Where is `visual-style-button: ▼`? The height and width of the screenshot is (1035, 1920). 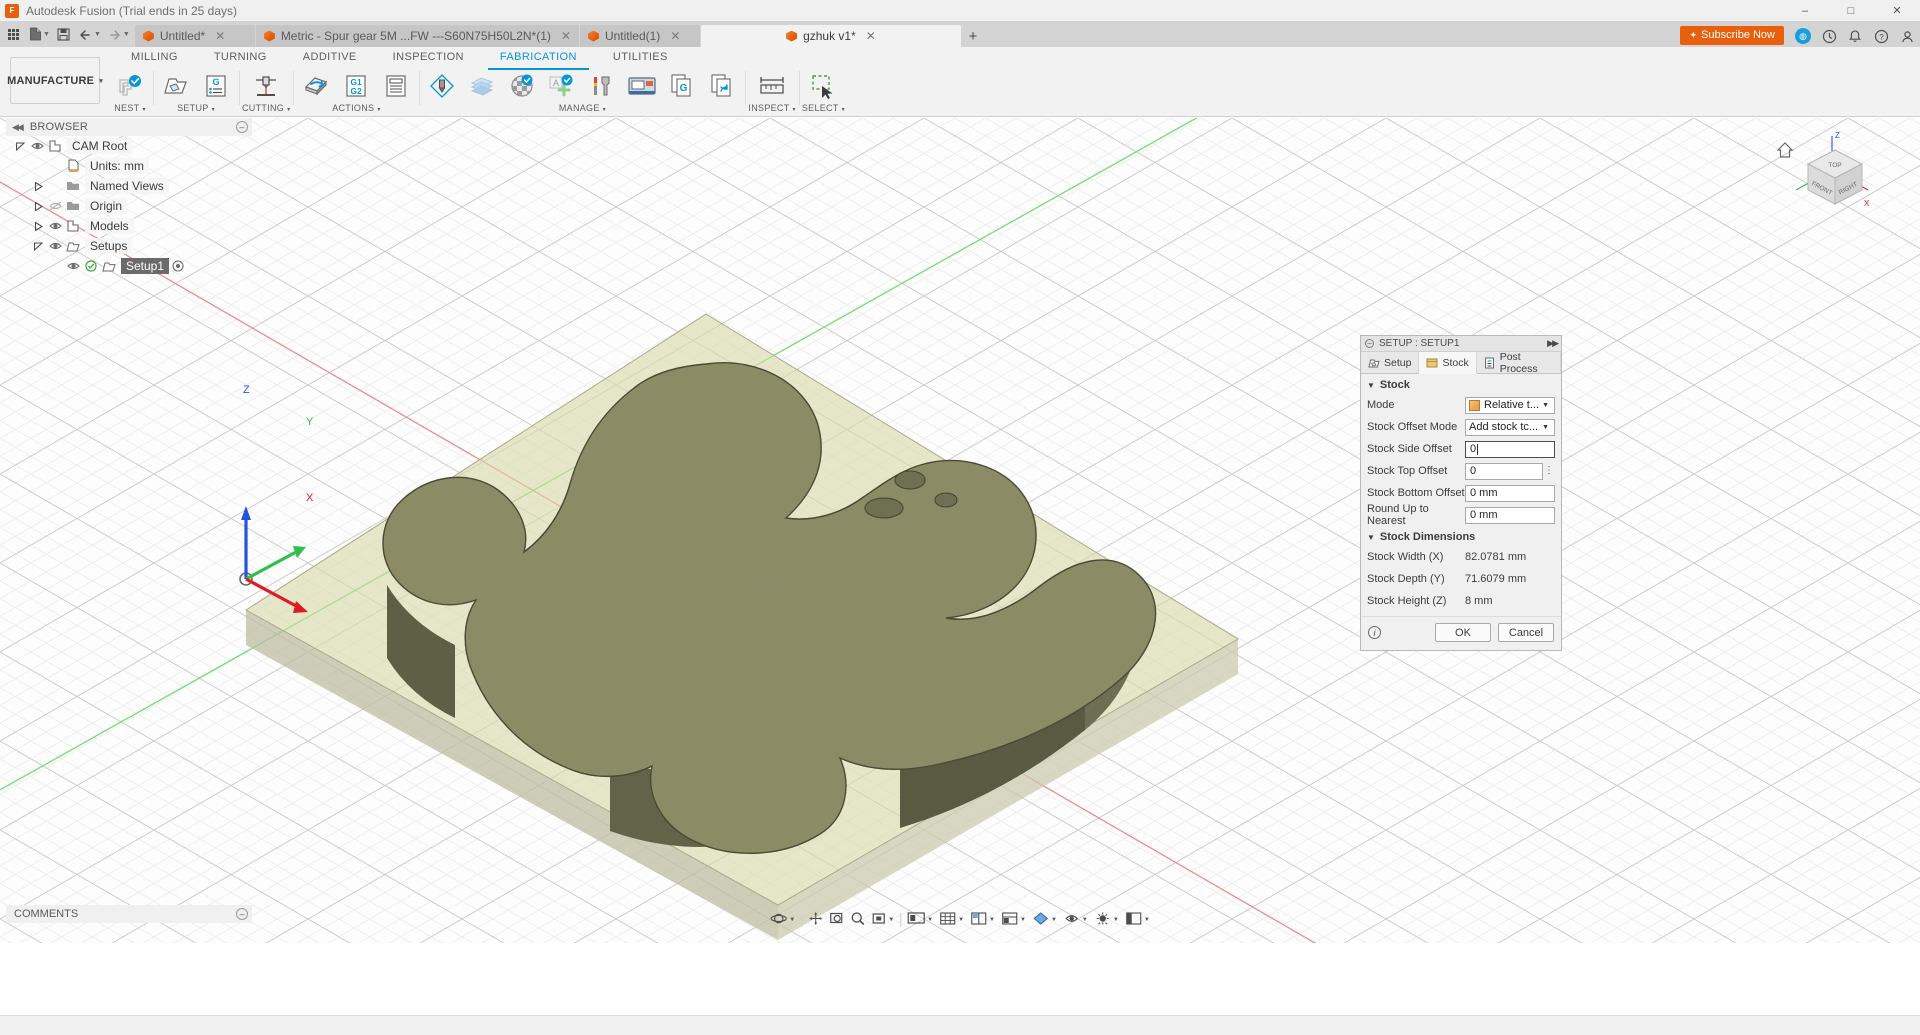
visual-style-button: ▼ is located at coordinates (1044, 920).